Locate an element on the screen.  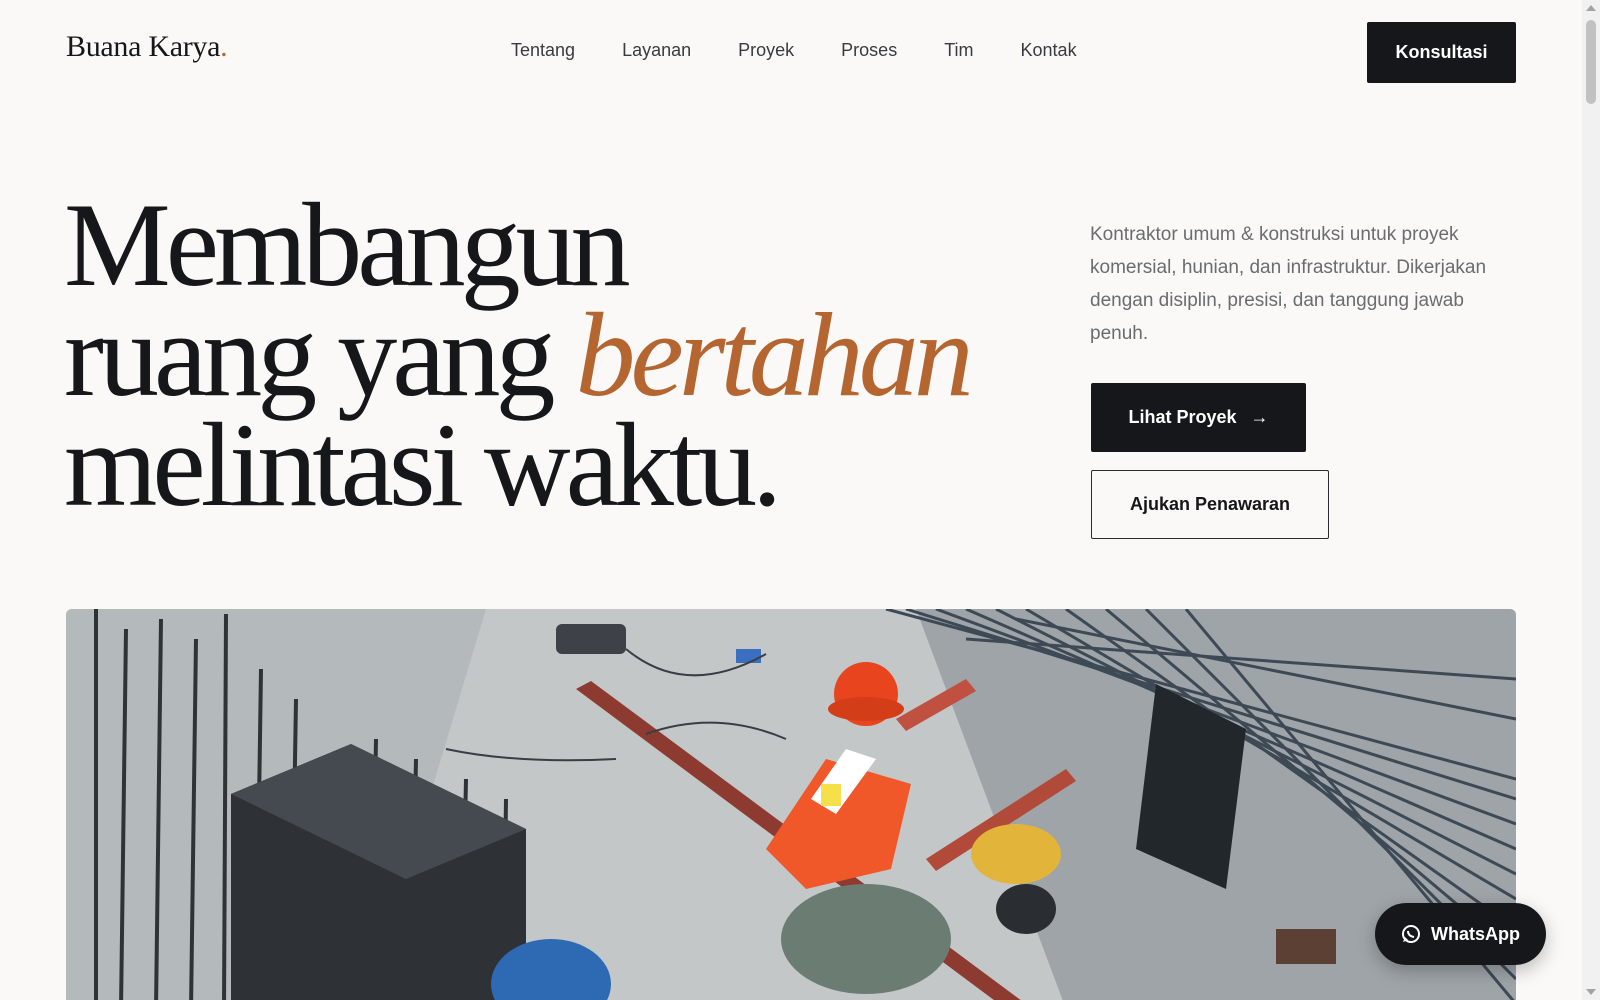
view-projects-button: Lihat Proyek → is located at coordinates (1198, 417).